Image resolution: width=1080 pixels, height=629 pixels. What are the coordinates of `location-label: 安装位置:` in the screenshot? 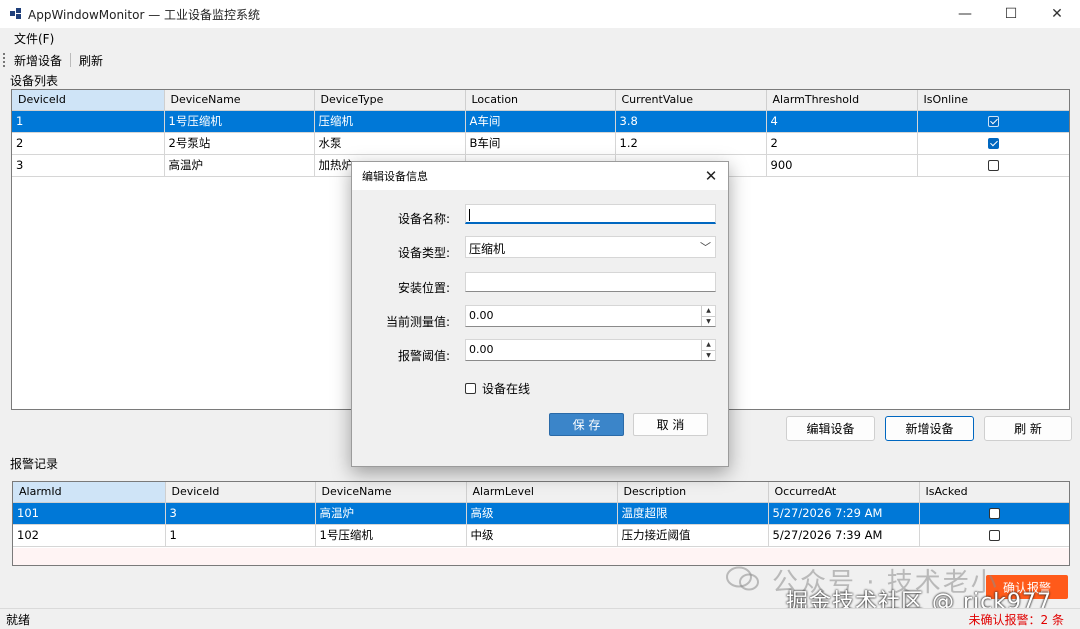 It's located at (423, 288).